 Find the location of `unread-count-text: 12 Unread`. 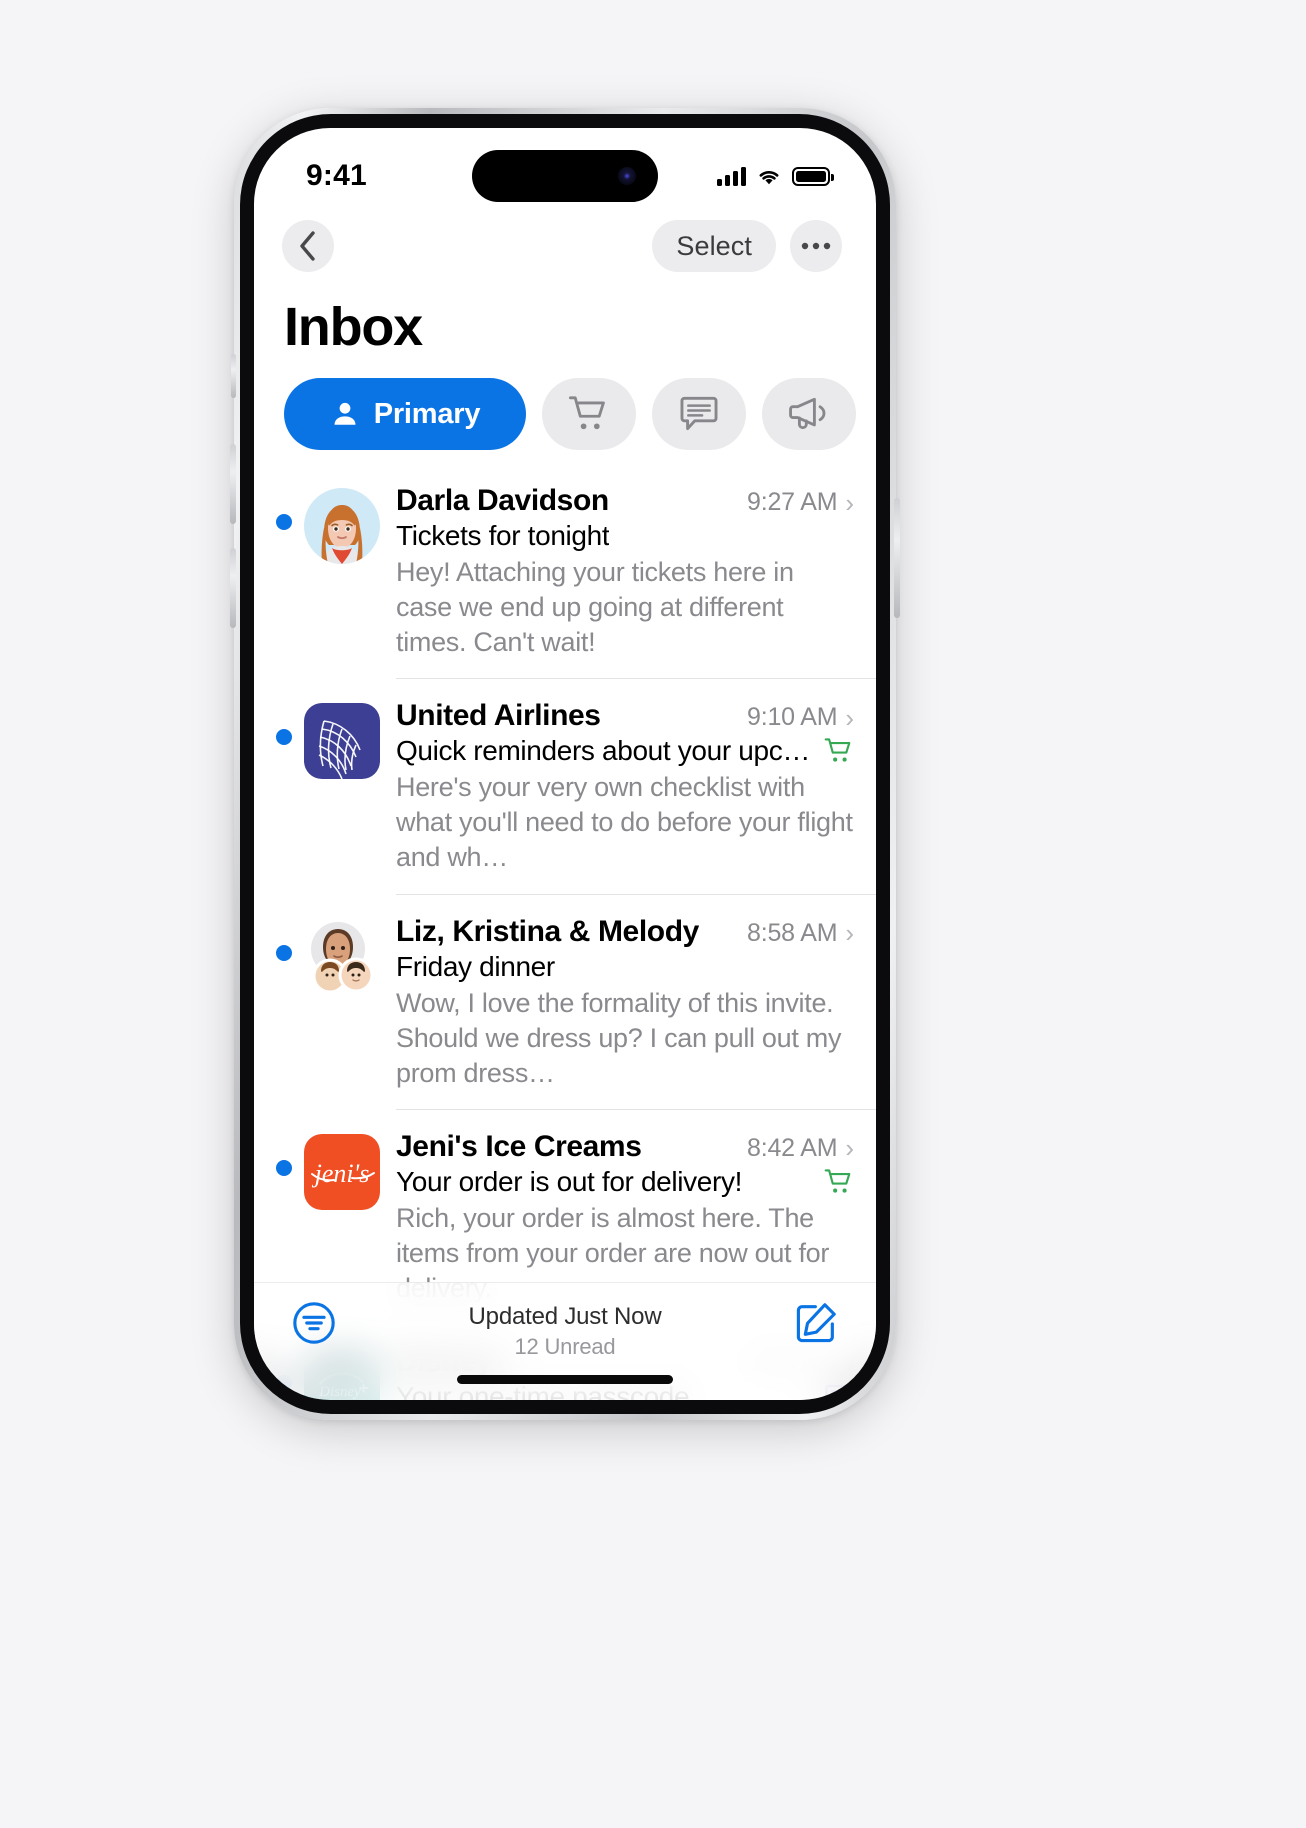

unread-count-text: 12 Unread is located at coordinates (565, 1346).